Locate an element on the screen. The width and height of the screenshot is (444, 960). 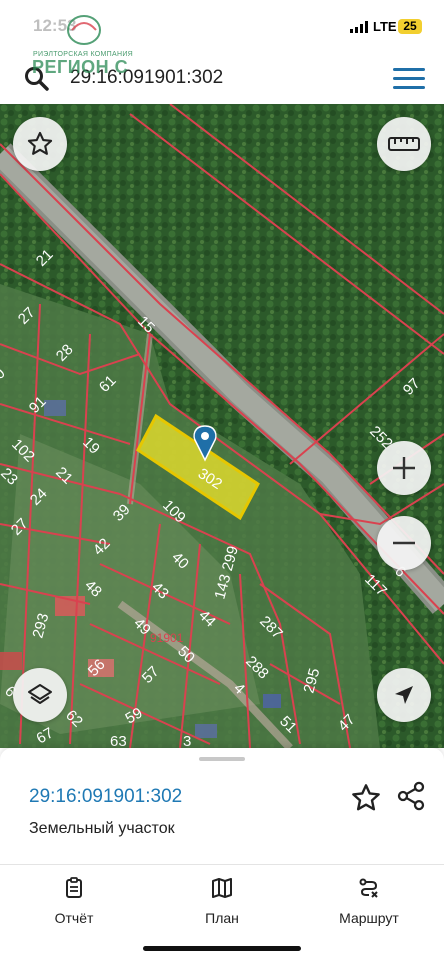
tab-report-label: Отчёт is located at coordinates (74, 918).